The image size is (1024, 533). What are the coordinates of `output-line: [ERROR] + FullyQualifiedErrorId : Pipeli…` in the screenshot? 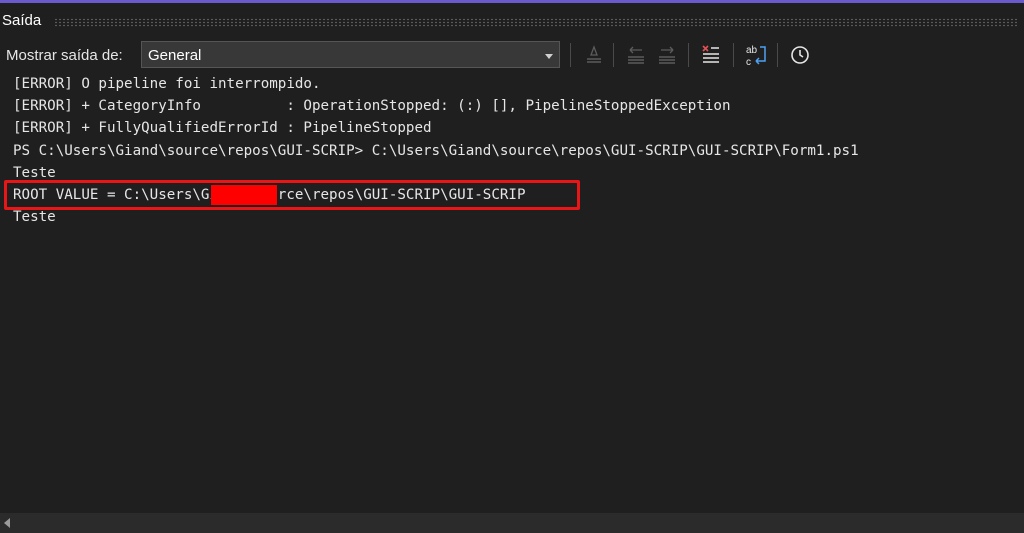 It's located at (222, 128).